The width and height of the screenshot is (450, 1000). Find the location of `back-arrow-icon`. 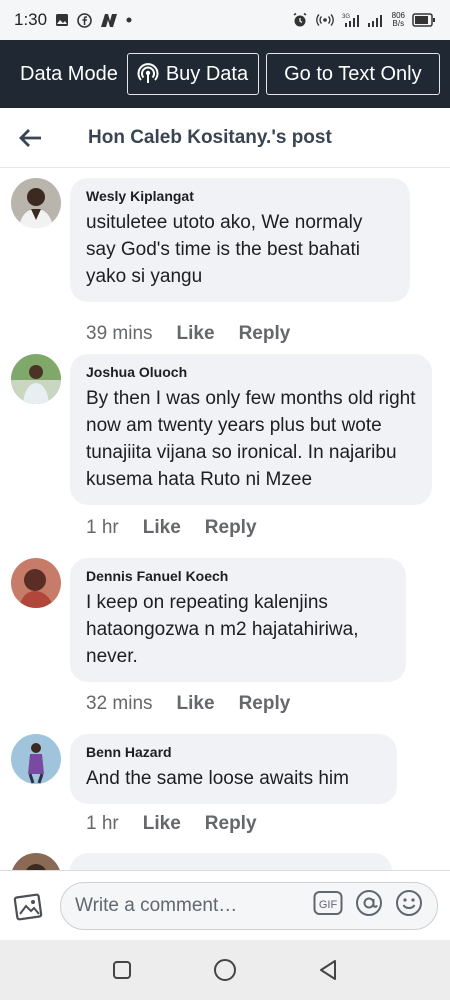

back-arrow-icon is located at coordinates (30, 137).